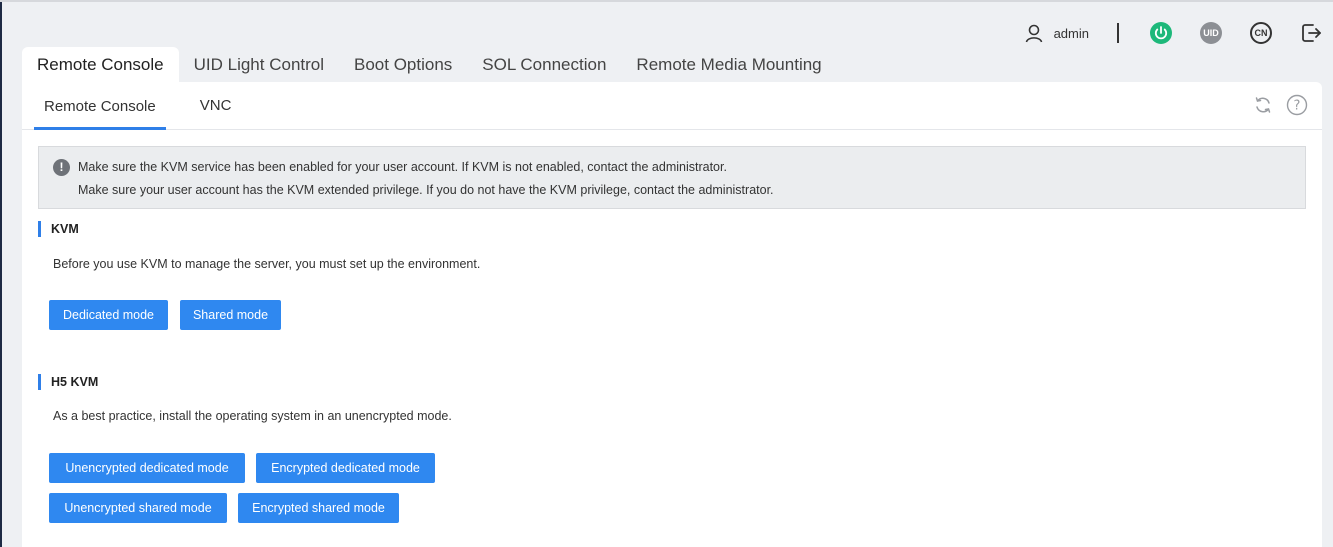 The width and height of the screenshot is (1333, 547). Describe the element at coordinates (403, 64) in the screenshot. I see `tab-boot-options: Boot Options` at that location.